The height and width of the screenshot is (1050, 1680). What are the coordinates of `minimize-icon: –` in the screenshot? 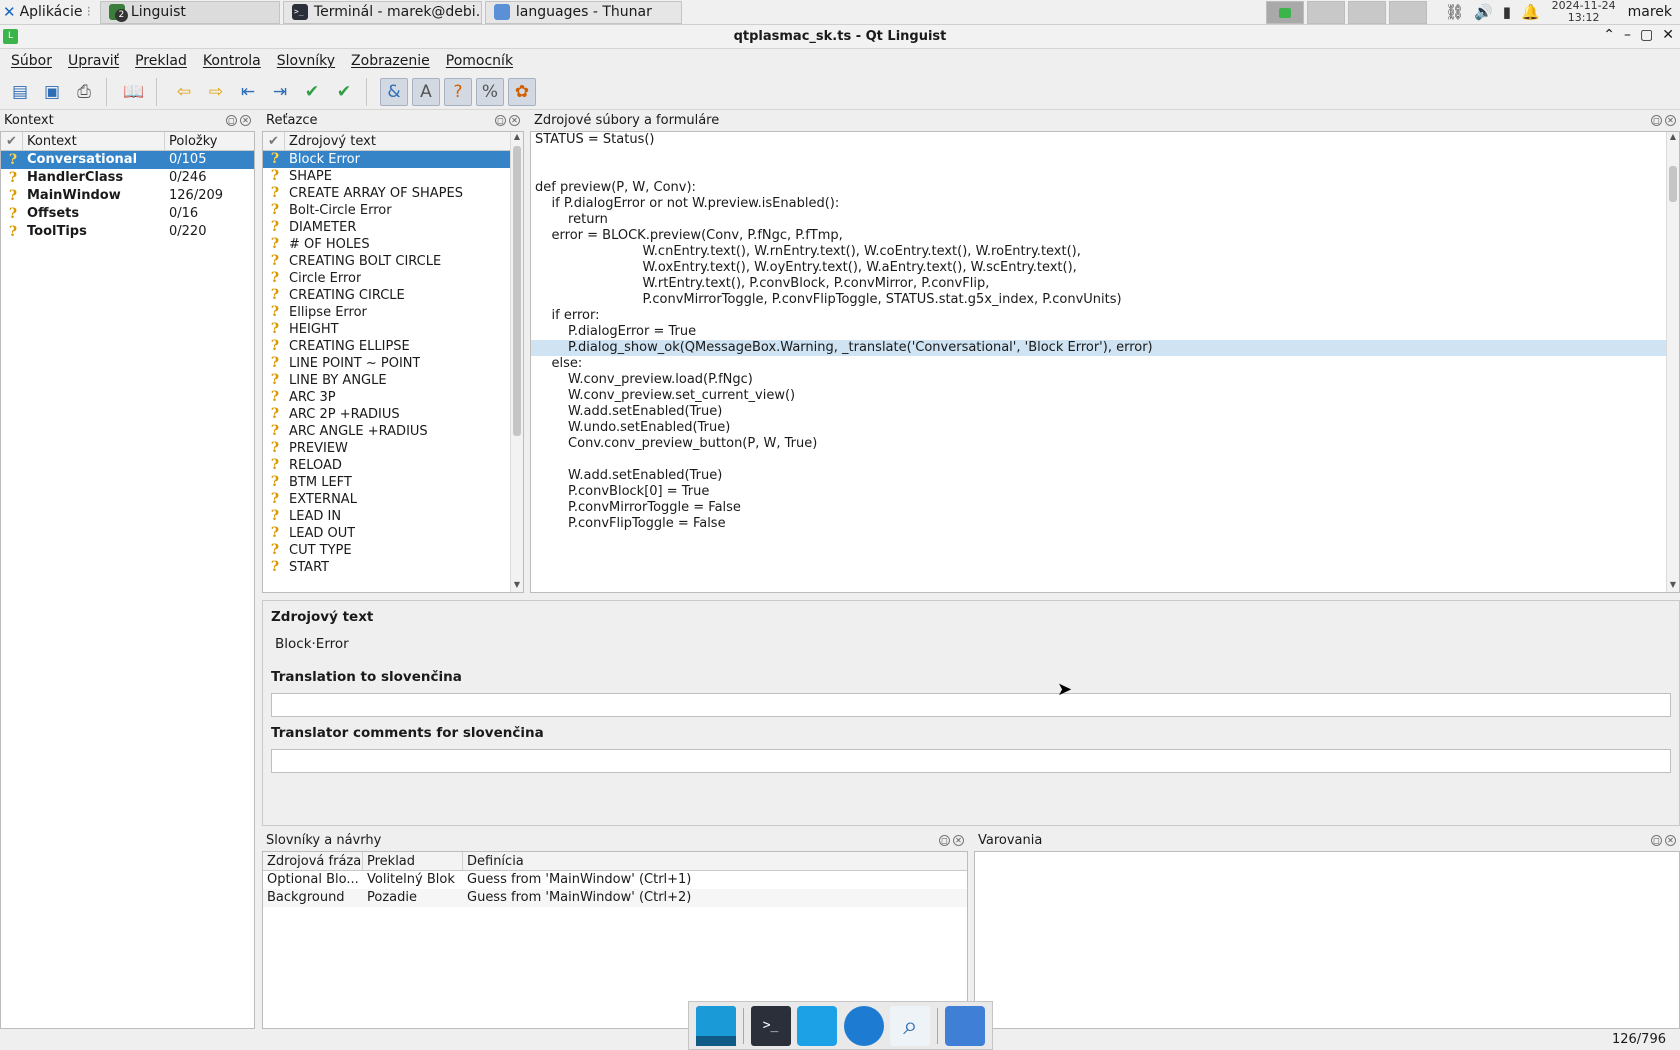 It's located at (1627, 35).